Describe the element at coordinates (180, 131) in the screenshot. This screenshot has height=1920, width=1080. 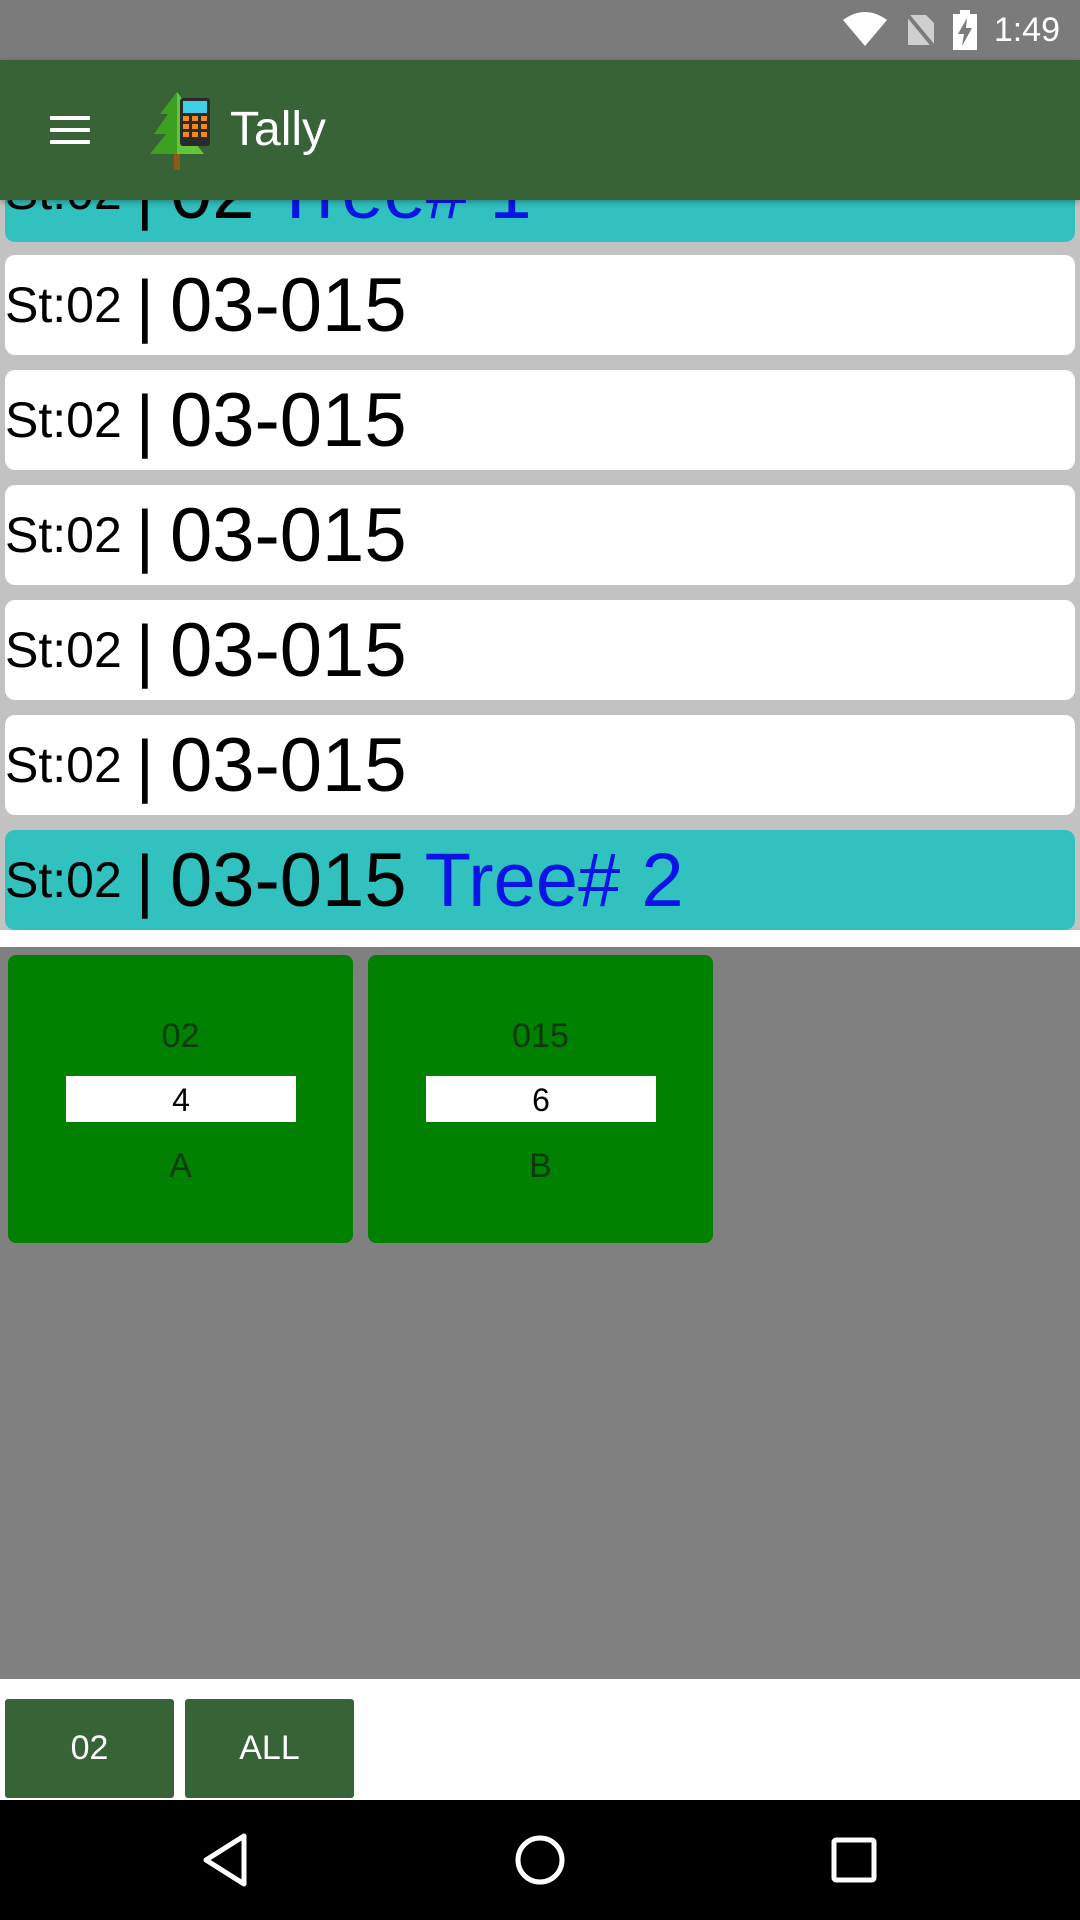
I see `tree-calculator-logo` at that location.